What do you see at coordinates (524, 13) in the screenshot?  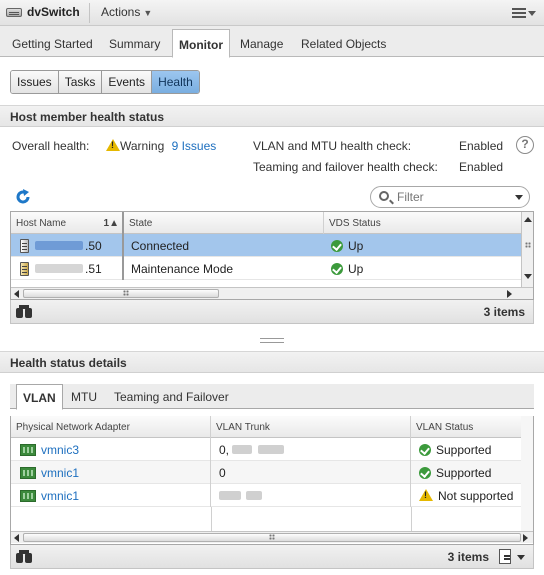 I see `panel-menu-button` at bounding box center [524, 13].